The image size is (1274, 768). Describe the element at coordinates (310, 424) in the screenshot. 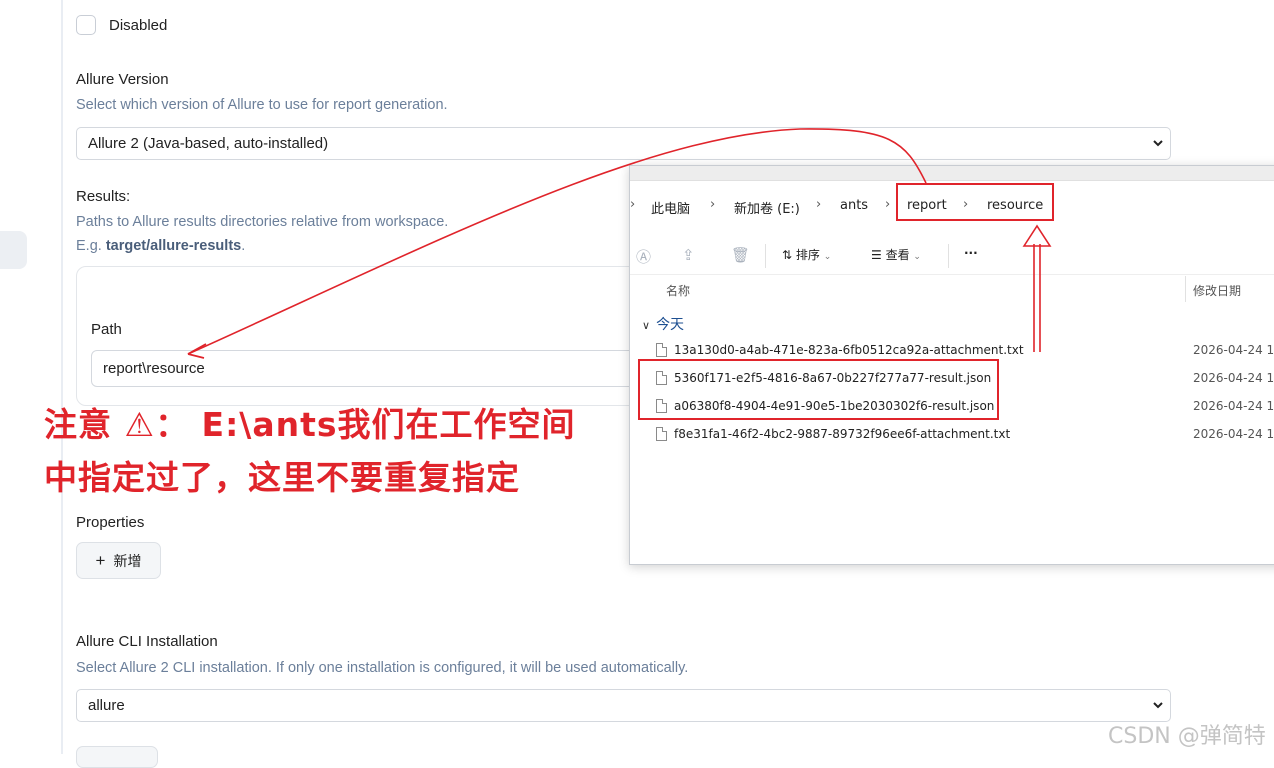

I see `annotation-line-1: 注意 ⚠： E:\ants我们在工作空间` at that location.